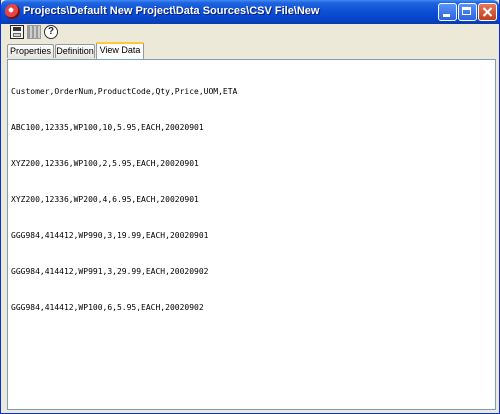 The width and height of the screenshot is (500, 414). What do you see at coordinates (17, 32) in the screenshot?
I see `save-icon` at bounding box center [17, 32].